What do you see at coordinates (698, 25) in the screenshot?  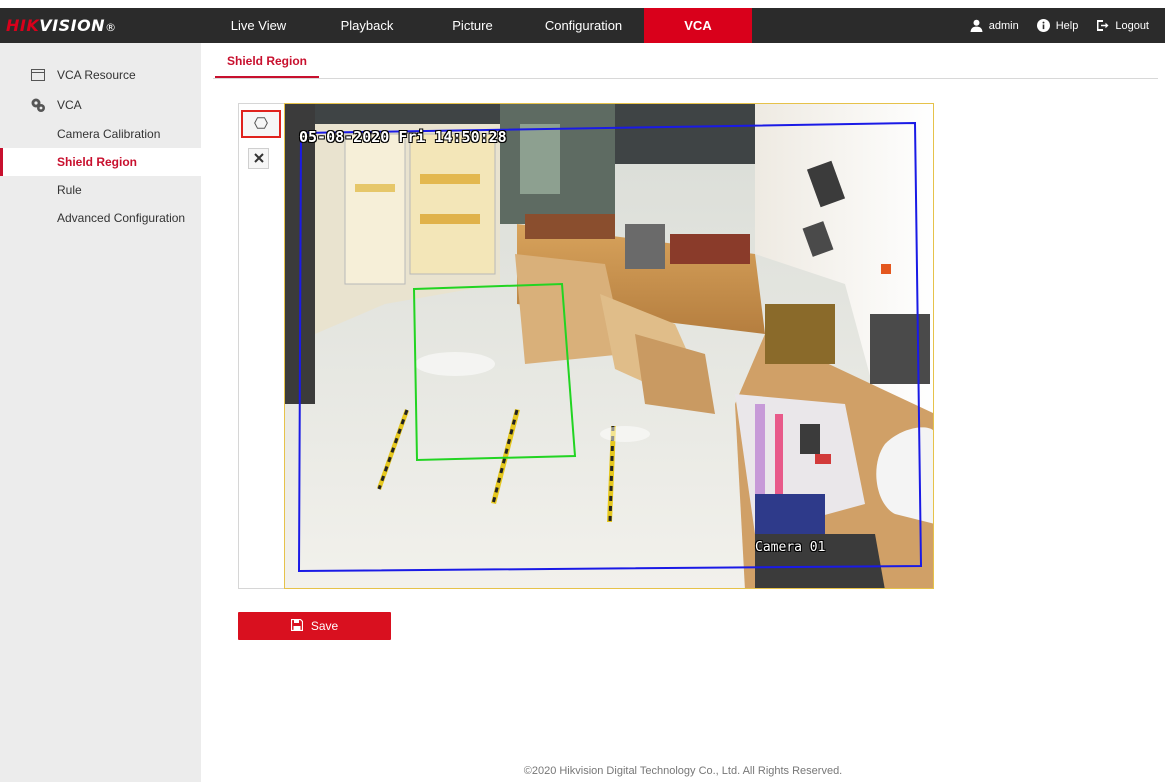 I see `nav-vca: VCA` at bounding box center [698, 25].